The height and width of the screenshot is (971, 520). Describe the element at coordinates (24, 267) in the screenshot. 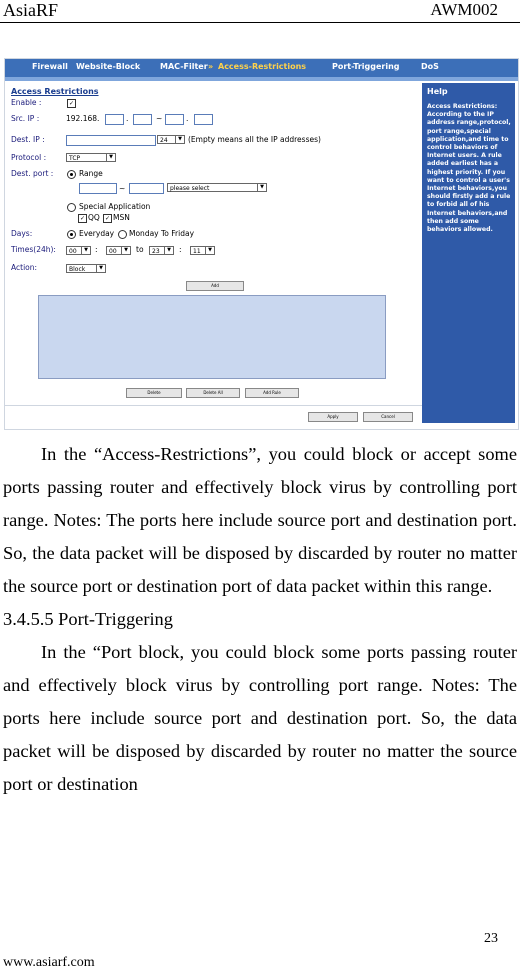

I see `action-label: Action:` at that location.